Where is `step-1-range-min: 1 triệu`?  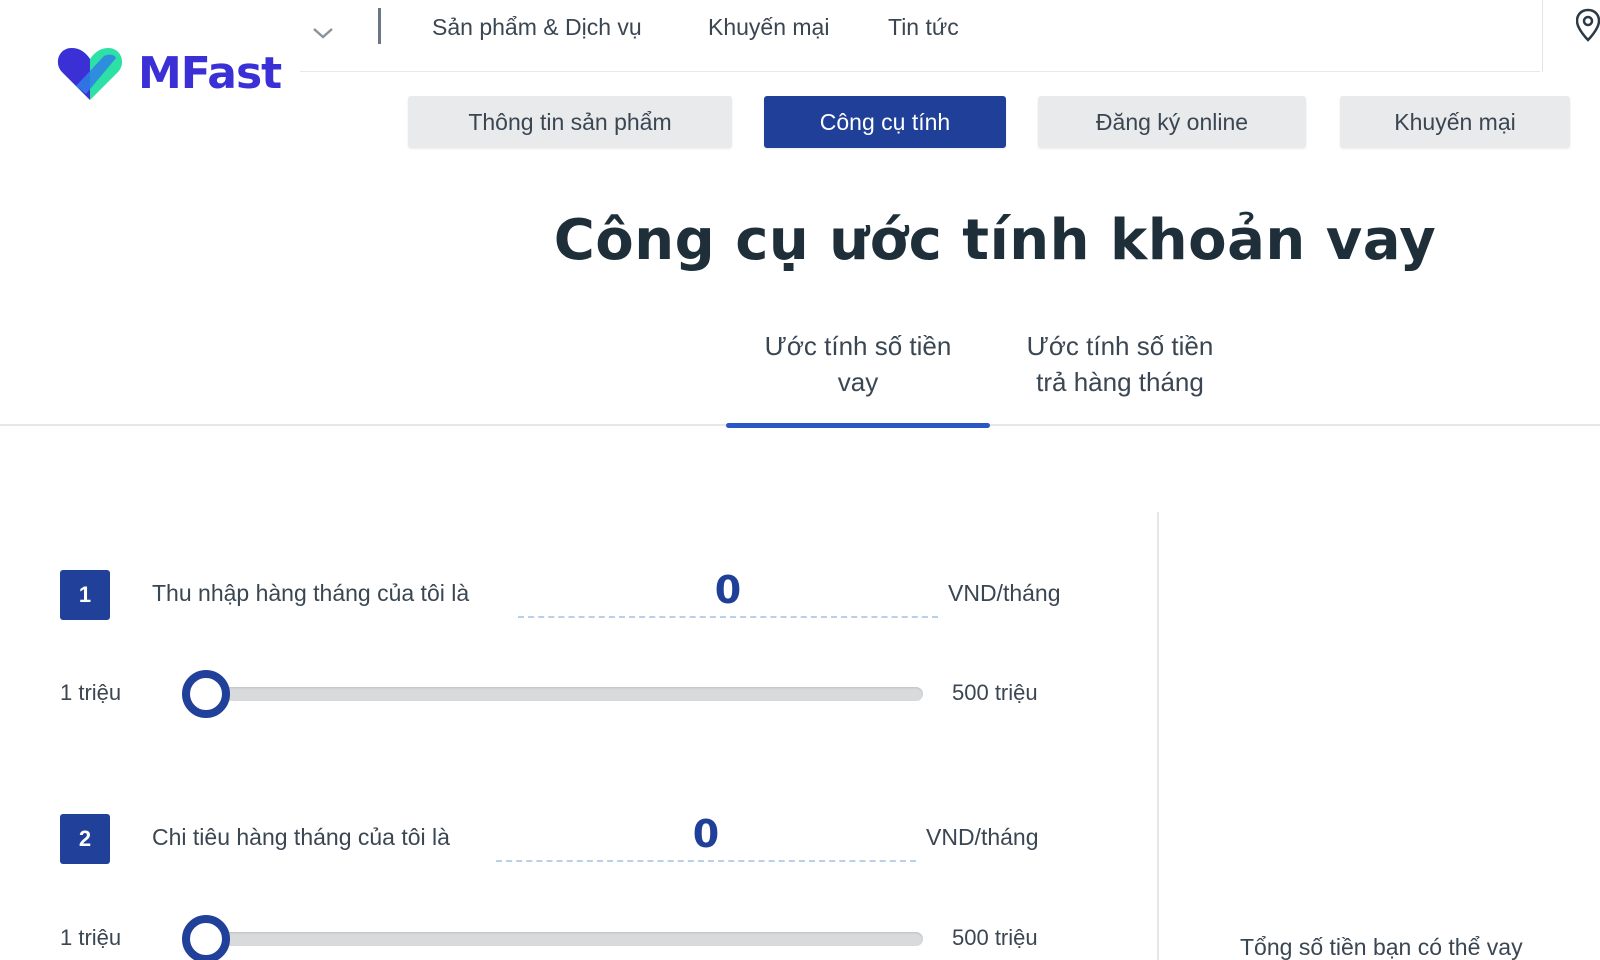
step-1-range-min: 1 triệu is located at coordinates (91, 692).